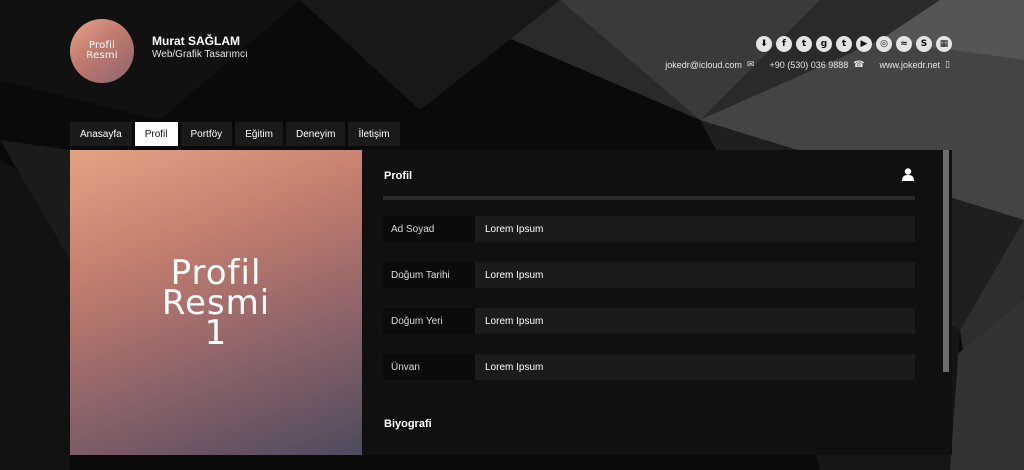  Describe the element at coordinates (750, 65) in the screenshot. I see `envelope-icon: ✉` at that location.